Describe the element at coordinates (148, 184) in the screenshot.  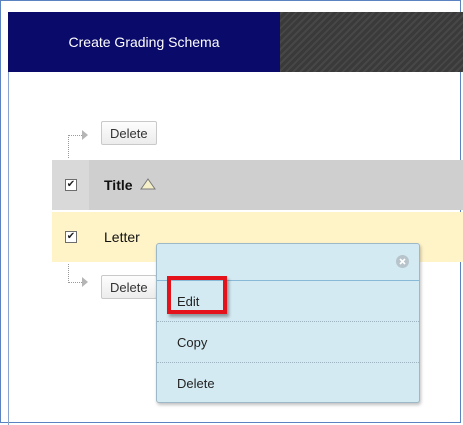
I see `sort-ascending-icon` at that location.